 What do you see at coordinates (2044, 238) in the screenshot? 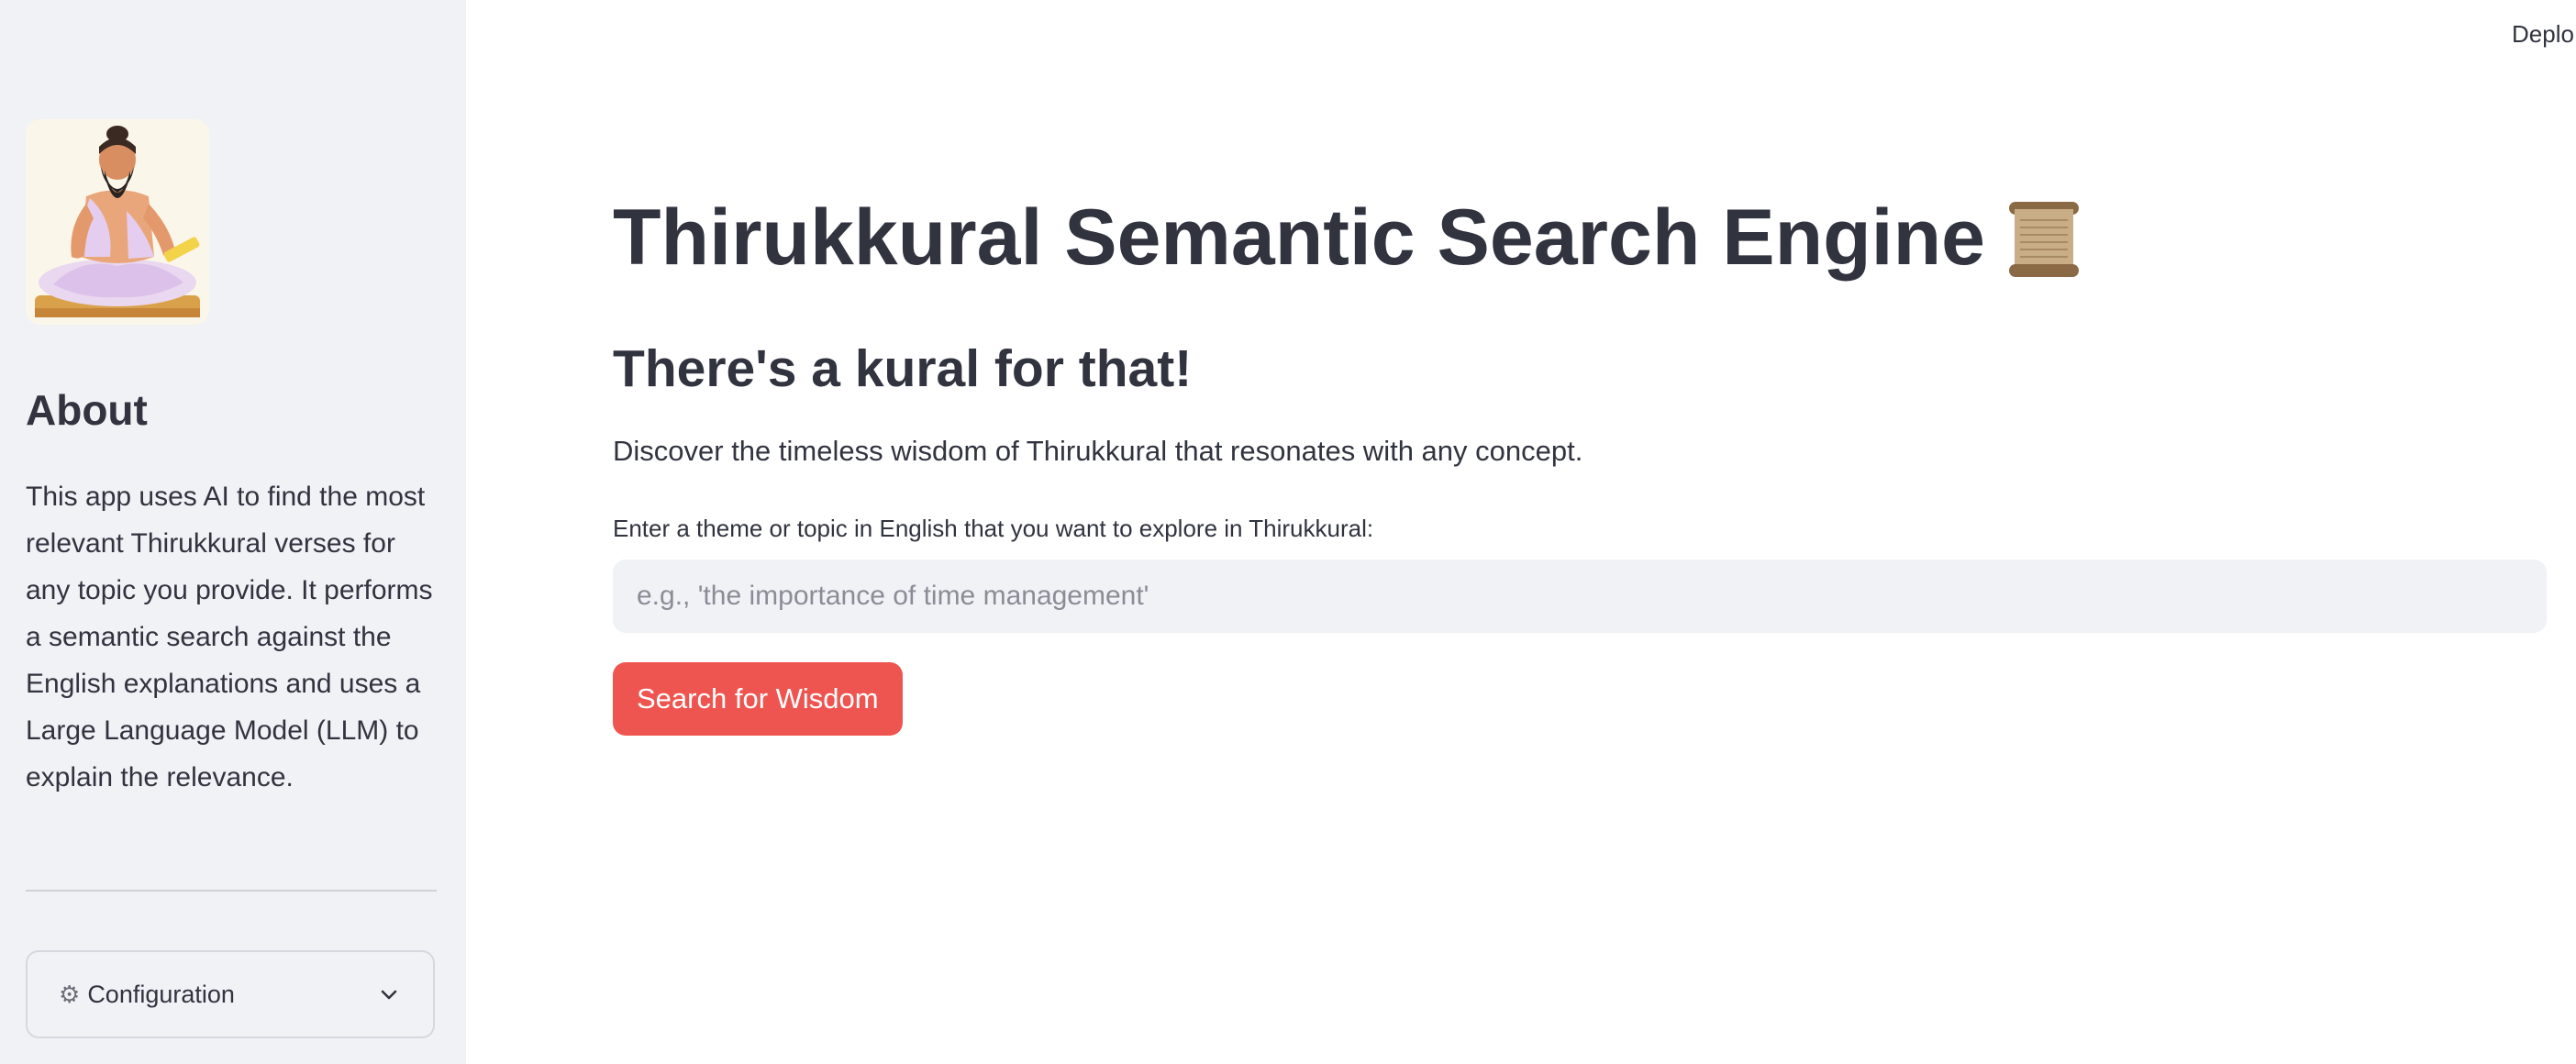
I see `scroll-icon` at bounding box center [2044, 238].